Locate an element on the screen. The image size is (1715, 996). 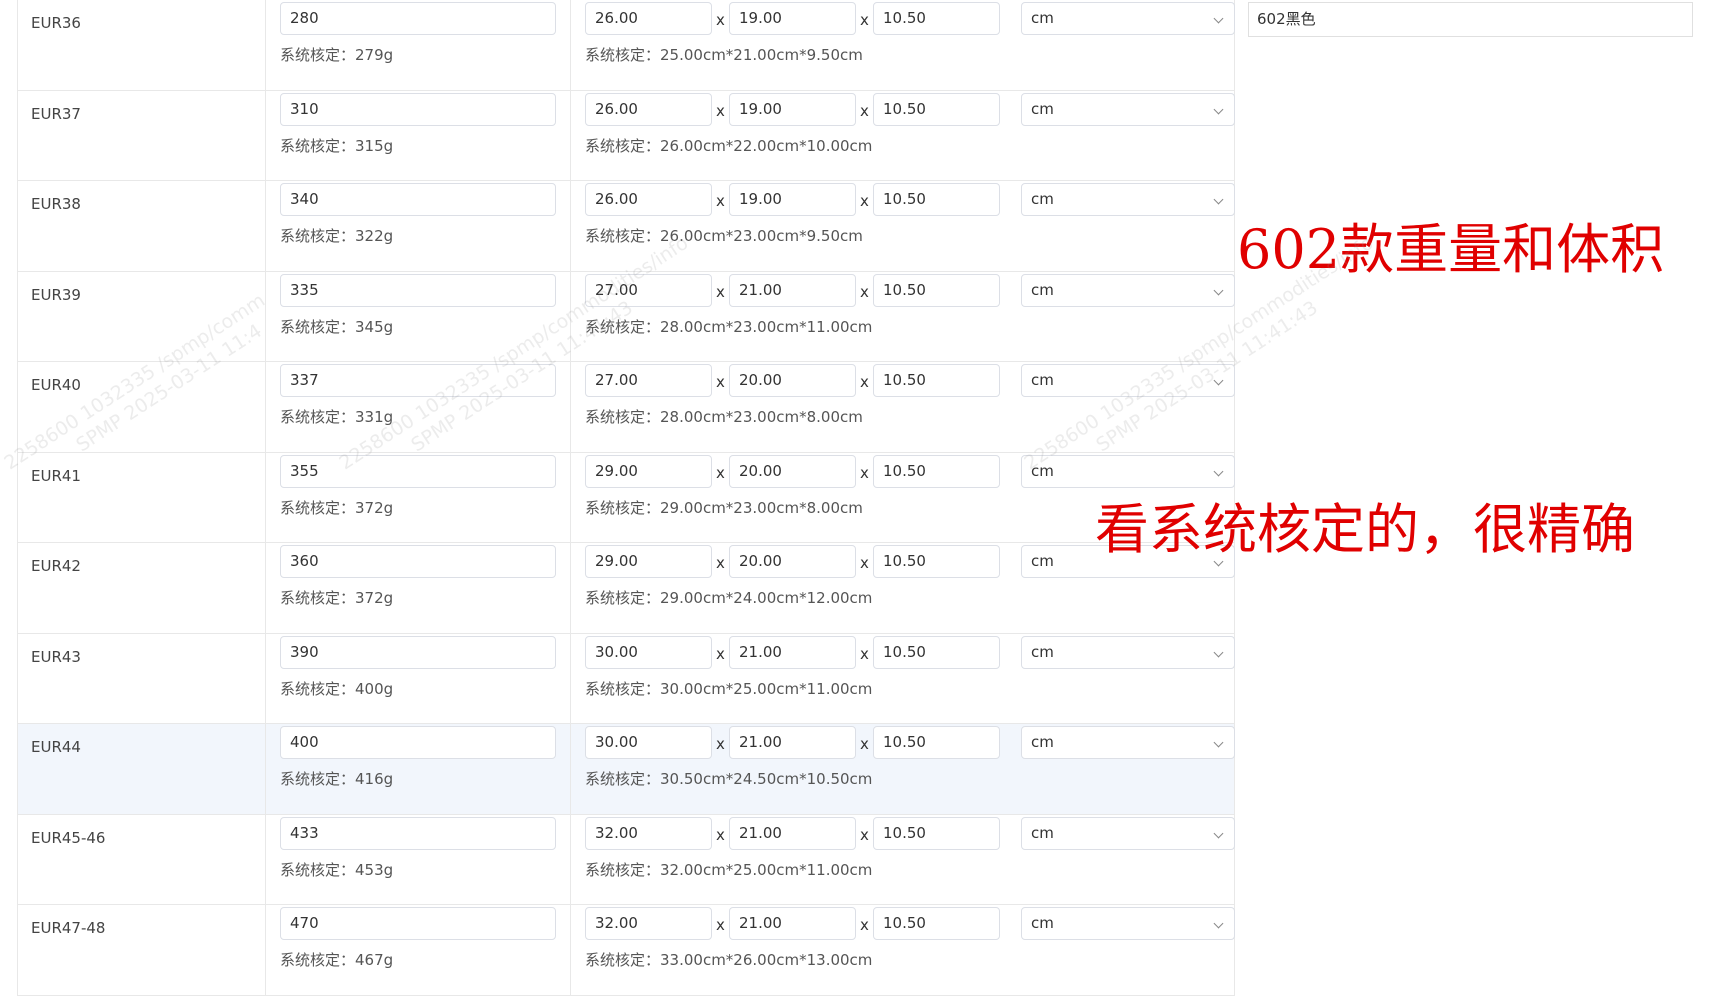
weight-input: 433 is located at coordinates (418, 833).